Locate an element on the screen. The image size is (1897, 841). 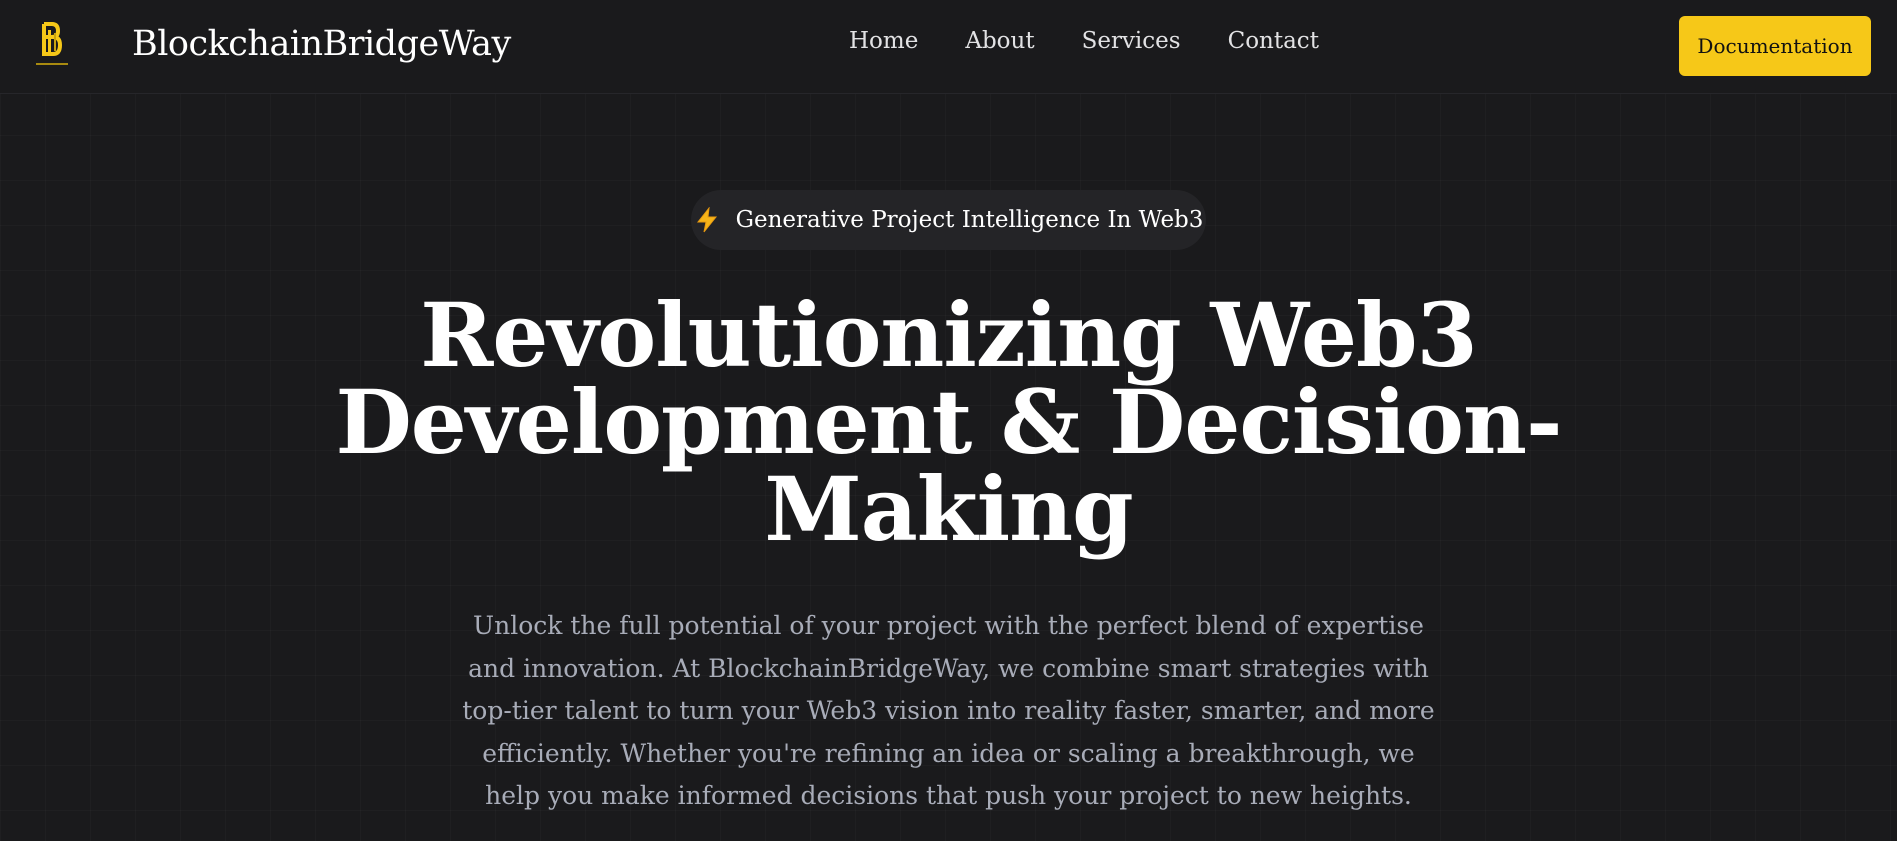
nav-link-home: Home is located at coordinates (883, 41).